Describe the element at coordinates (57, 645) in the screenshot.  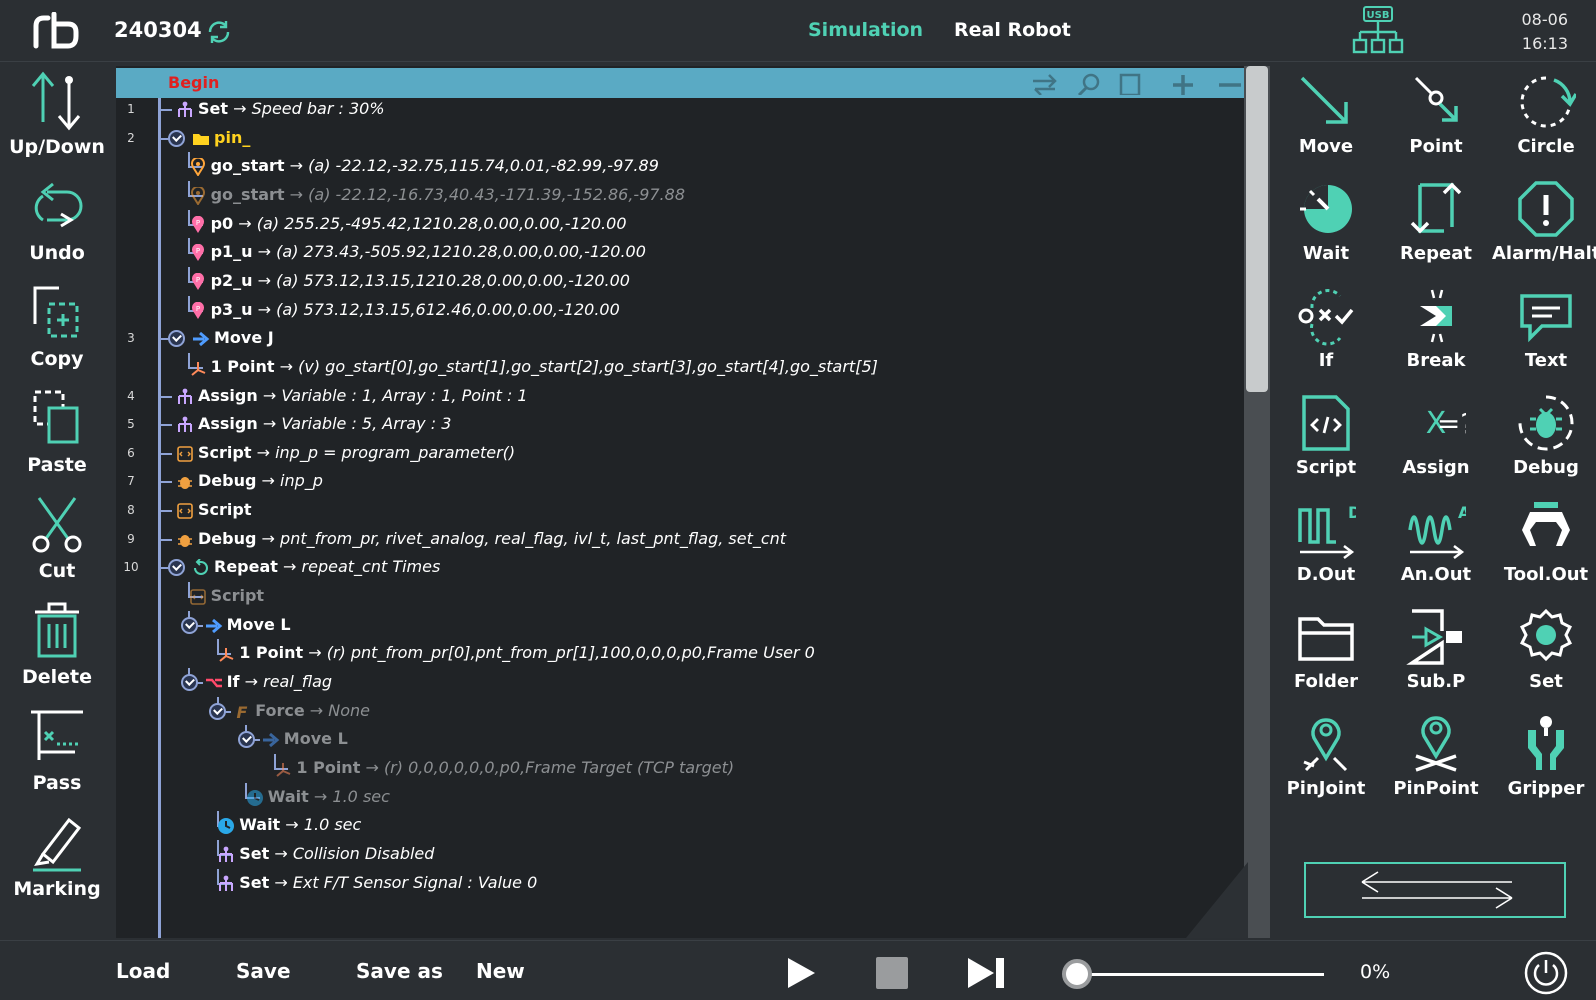
I see `delete-button: Delete` at that location.